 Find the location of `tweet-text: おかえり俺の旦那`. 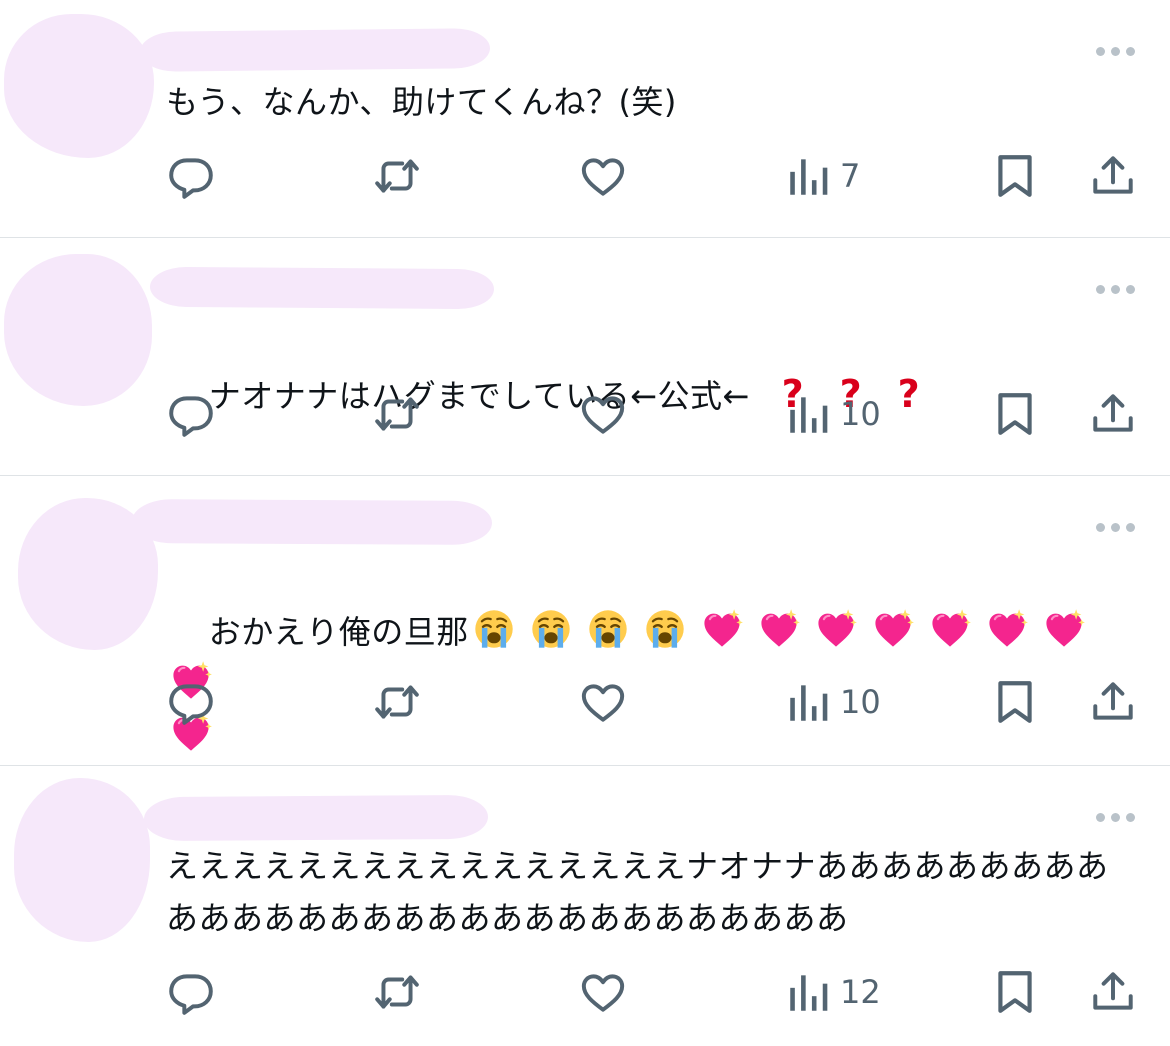

tweet-text: おかえり俺の旦那 is located at coordinates (338, 632).